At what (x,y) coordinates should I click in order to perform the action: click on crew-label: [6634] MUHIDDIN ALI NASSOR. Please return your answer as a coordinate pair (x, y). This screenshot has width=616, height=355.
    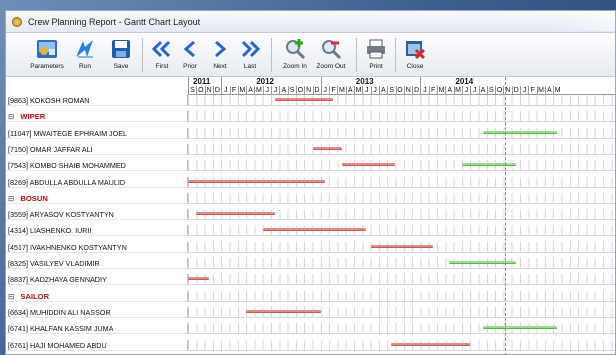
    Looking at the image, I should click on (97, 312).